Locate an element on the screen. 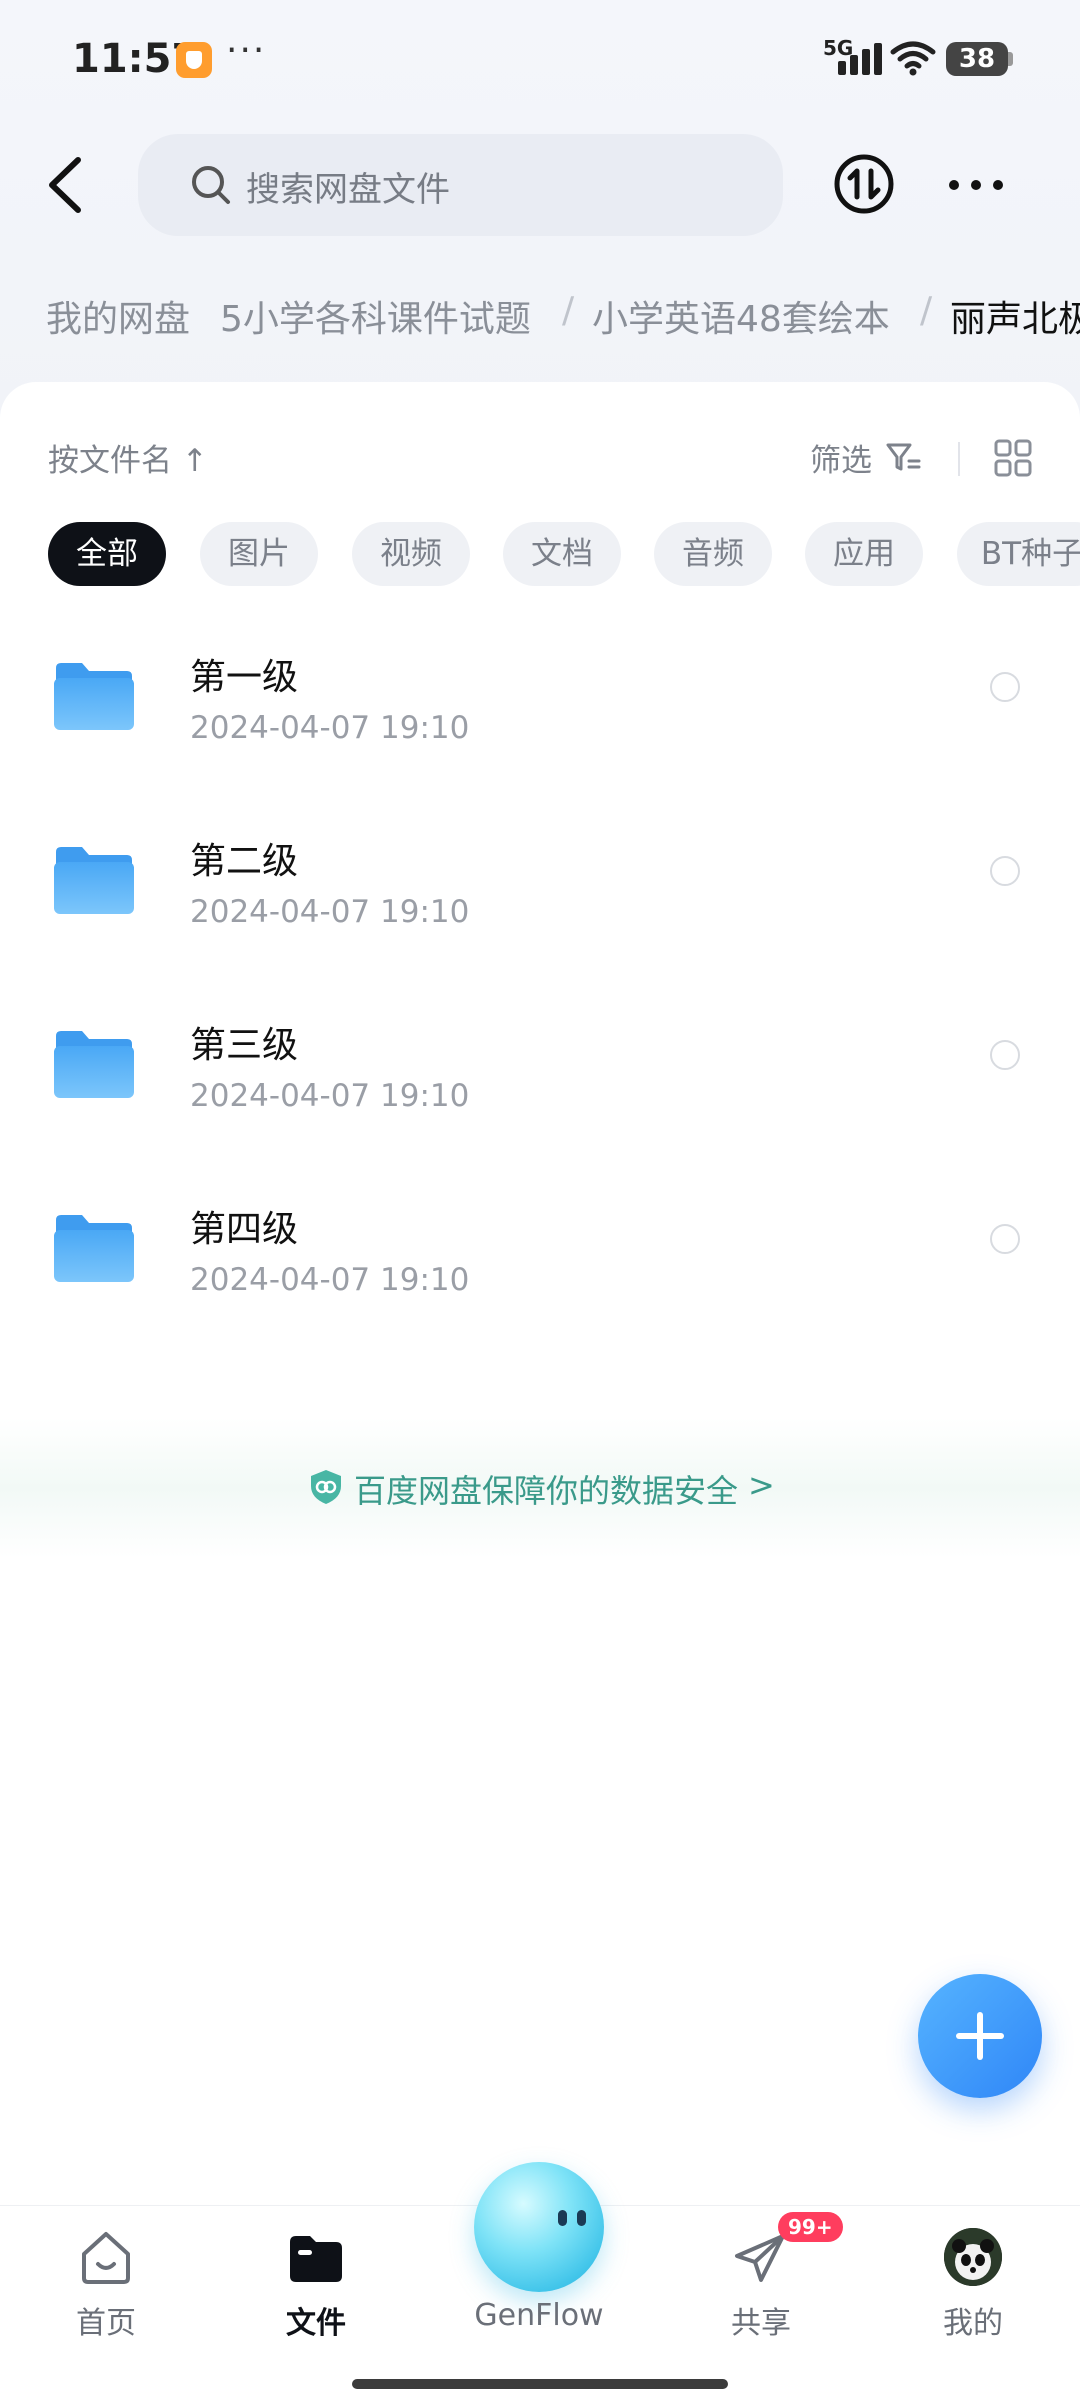 The image size is (1080, 2404). file-name: 第二级 is located at coordinates (244, 861).